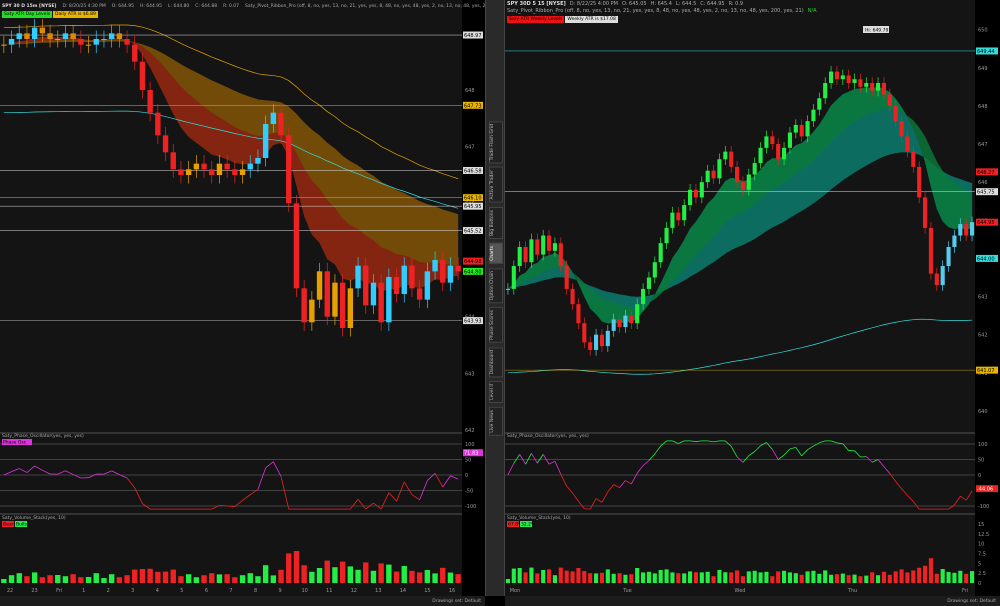 The width and height of the screenshot is (1000, 606). I want to click on level-label: 649.44, so click(986, 52).